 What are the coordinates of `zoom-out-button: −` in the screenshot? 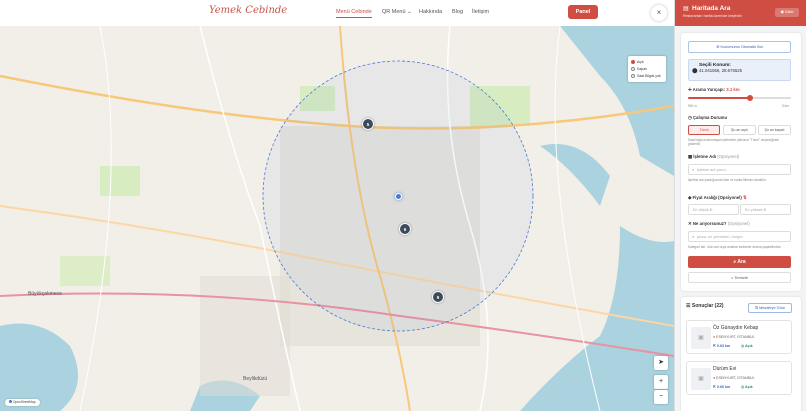 It's located at (661, 397).